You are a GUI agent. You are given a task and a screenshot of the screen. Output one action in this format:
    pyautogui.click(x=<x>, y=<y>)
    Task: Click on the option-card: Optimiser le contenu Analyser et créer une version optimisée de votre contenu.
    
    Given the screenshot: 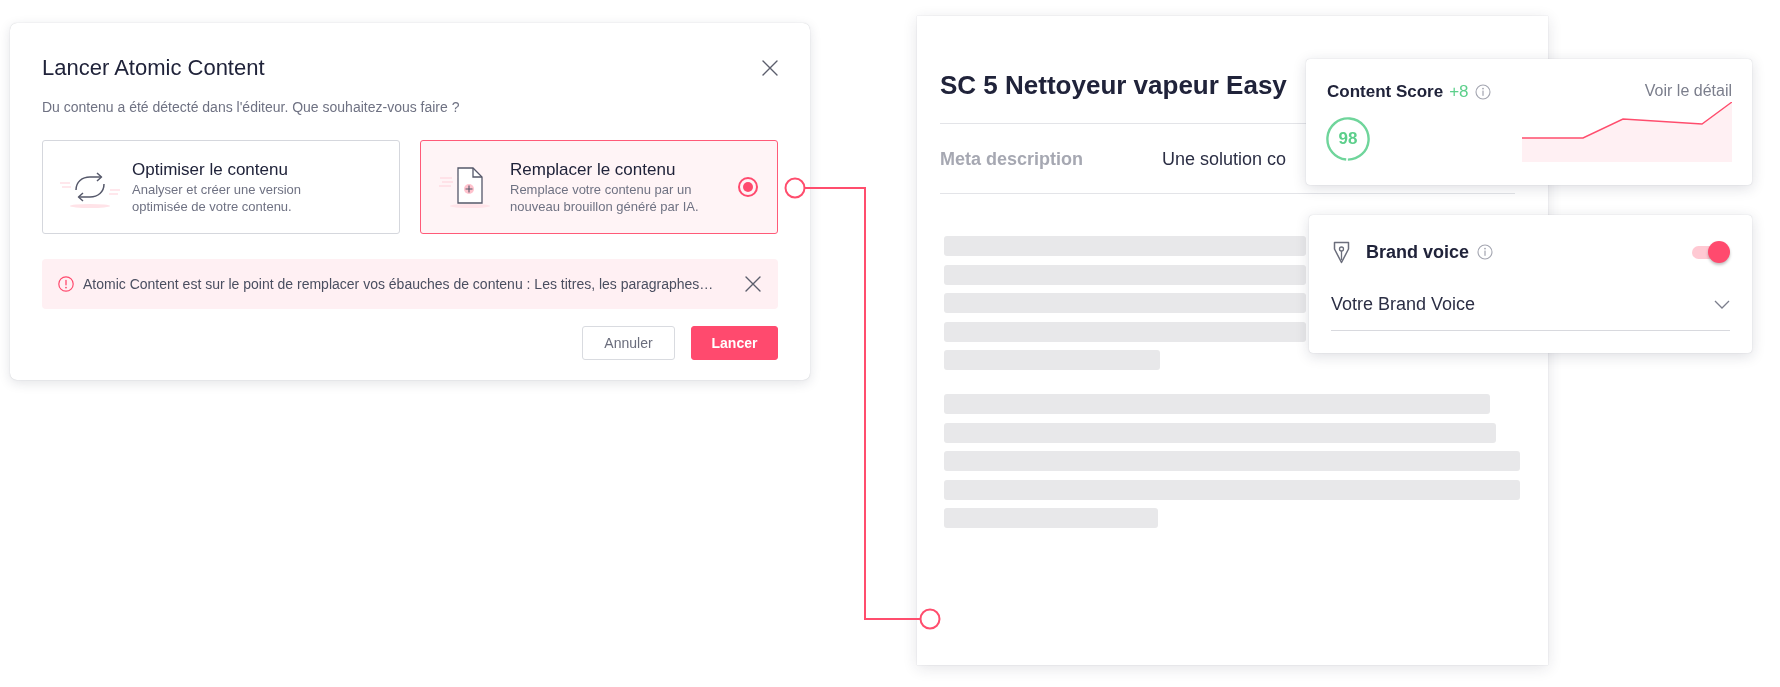 What is the action you would take?
    pyautogui.click(x=221, y=187)
    